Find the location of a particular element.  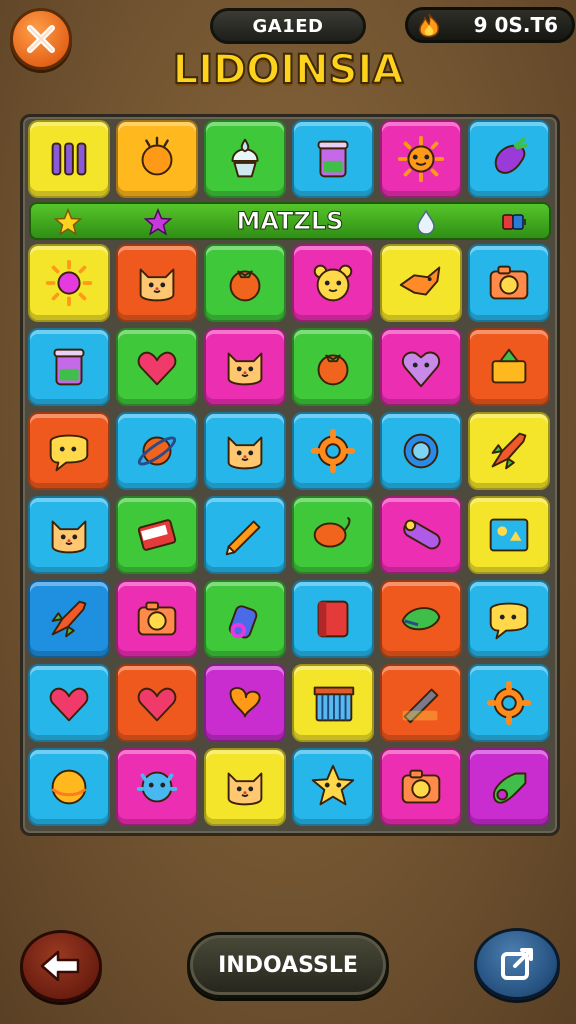

close-button is located at coordinates (41, 39).